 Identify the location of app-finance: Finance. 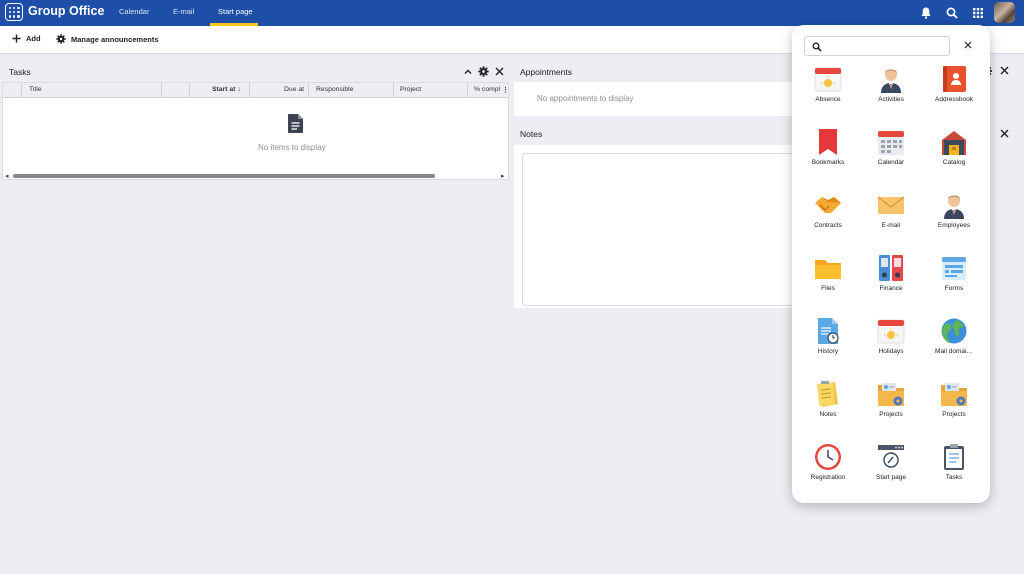
(891, 279).